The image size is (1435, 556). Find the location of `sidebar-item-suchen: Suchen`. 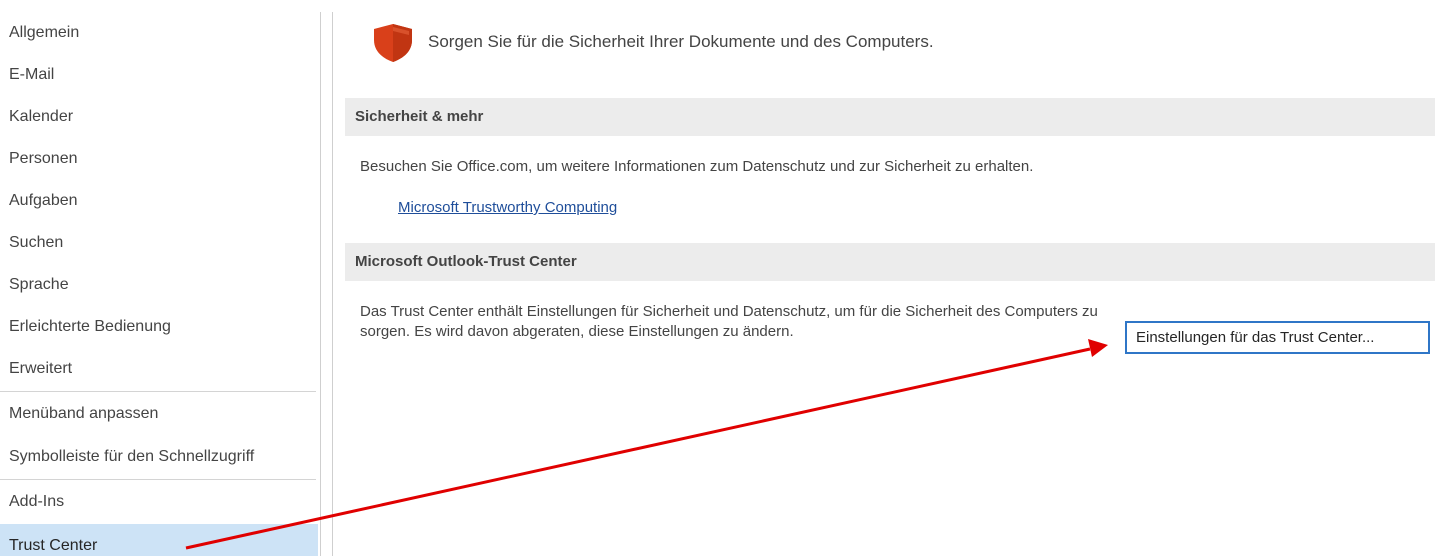

sidebar-item-suchen: Suchen is located at coordinates (159, 243).